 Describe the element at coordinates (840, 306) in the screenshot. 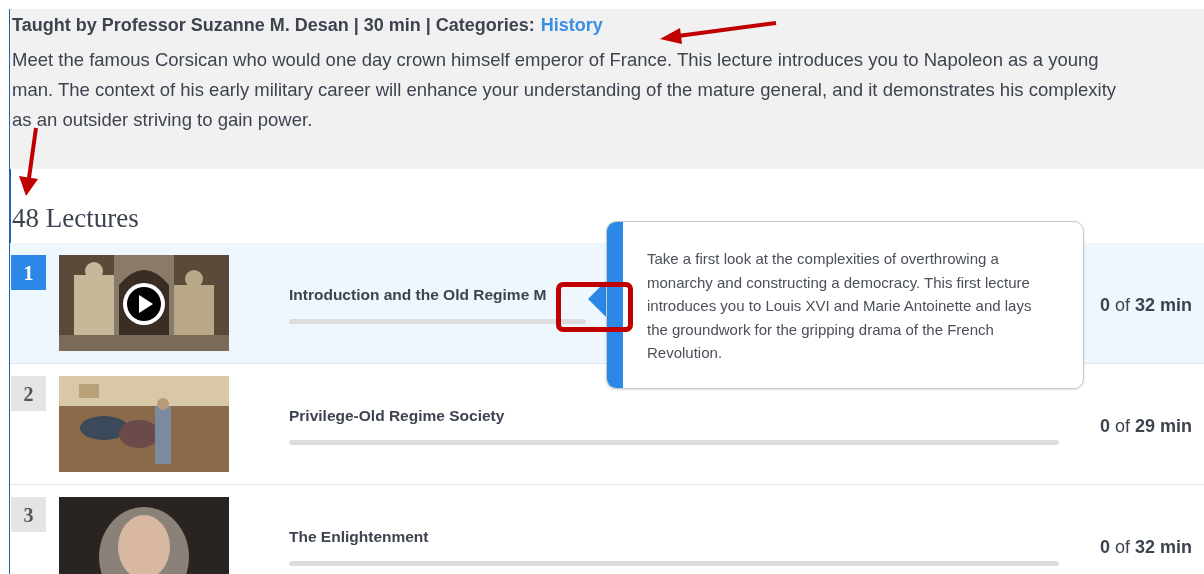

I see `tooltip-text: Take a first look at the complexities of overthrowing a monarchy and constructing a democracy. This first lecture introduces you to Louis XVI and Marie Antoinette and lays the groundwork for the gripping drama of the French Revolution.` at that location.